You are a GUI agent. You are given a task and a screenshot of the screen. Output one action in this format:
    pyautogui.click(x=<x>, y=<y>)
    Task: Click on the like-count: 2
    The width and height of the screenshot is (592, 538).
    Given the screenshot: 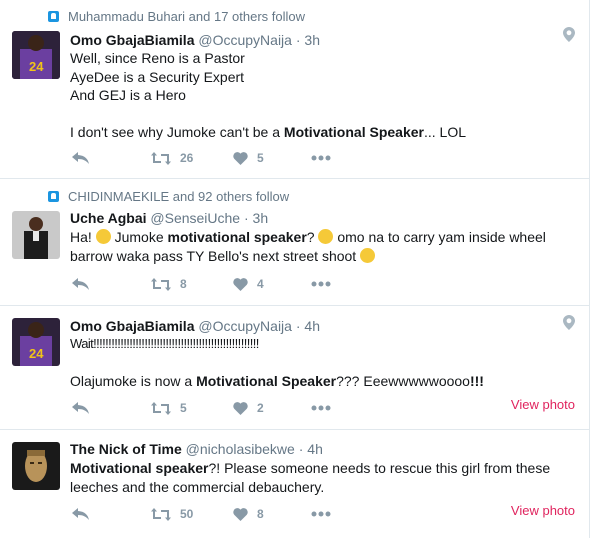 What is the action you would take?
    pyautogui.click(x=260, y=408)
    